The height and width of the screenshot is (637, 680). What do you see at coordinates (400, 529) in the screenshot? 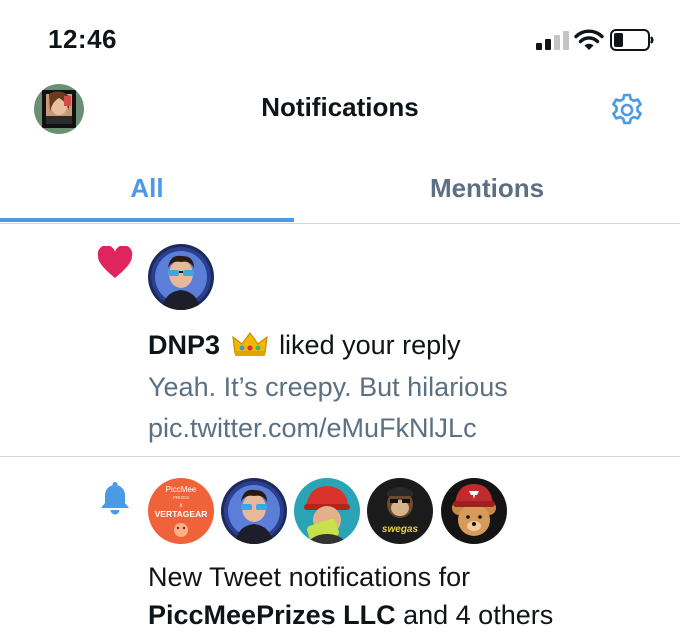
I see `swegas-logo-text: swegas` at bounding box center [400, 529].